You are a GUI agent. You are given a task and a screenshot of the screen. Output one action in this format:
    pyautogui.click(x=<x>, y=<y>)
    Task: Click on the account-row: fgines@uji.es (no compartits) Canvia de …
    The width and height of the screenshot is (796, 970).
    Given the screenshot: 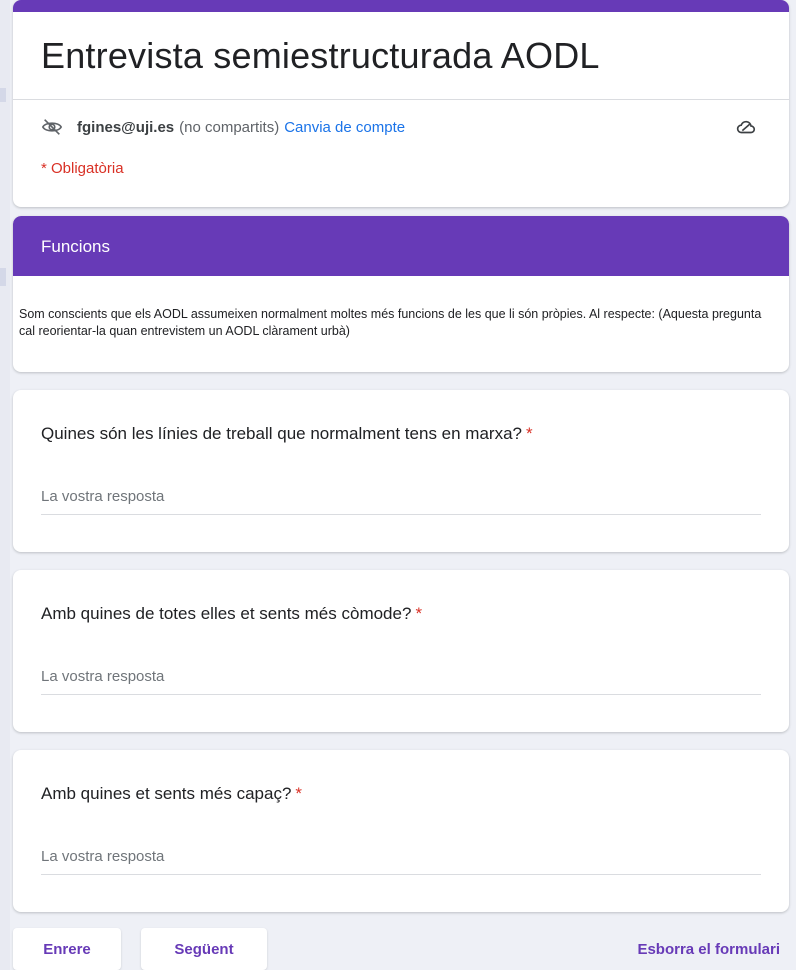 What is the action you would take?
    pyautogui.click(x=401, y=127)
    